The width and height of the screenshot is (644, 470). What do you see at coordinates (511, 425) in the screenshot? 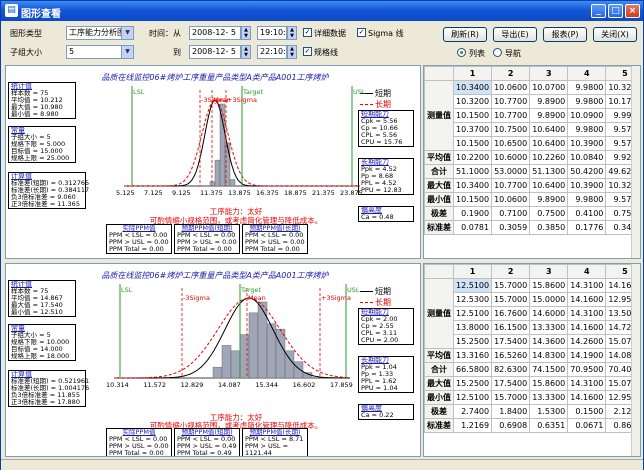
I see `table-cell: 0.6908` at bounding box center [511, 425].